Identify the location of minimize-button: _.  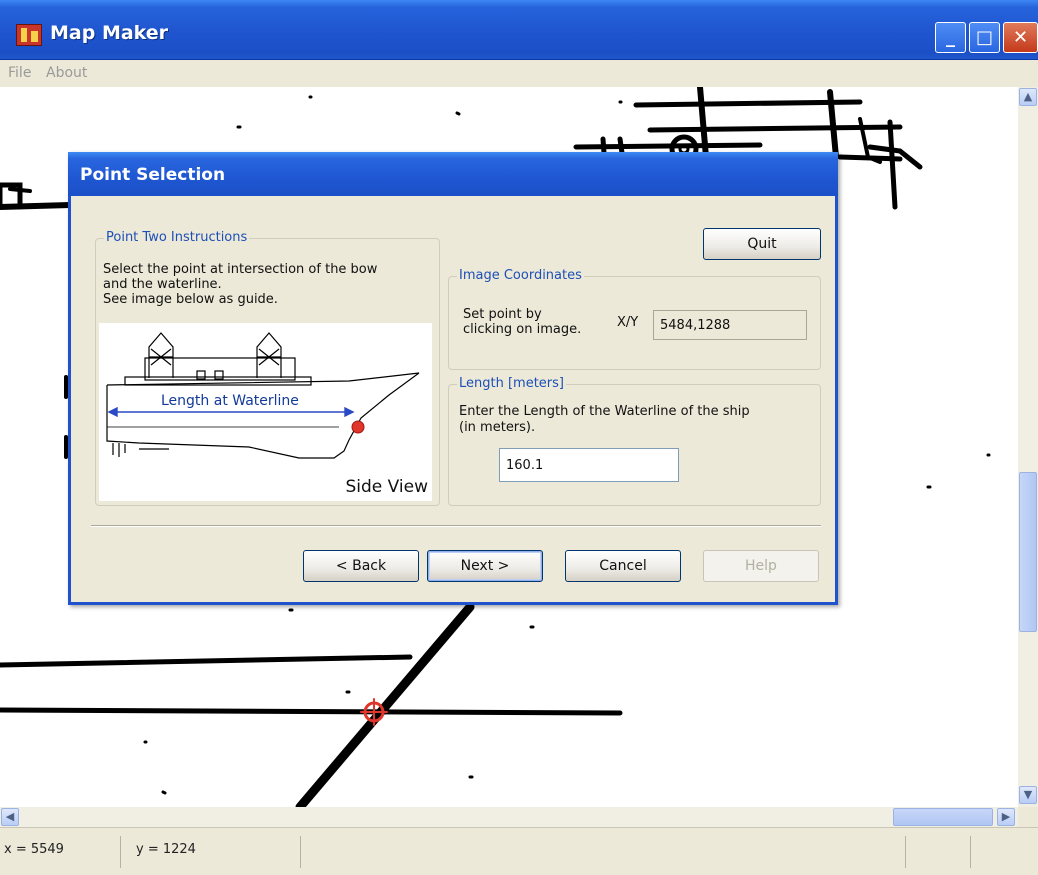
(950, 37).